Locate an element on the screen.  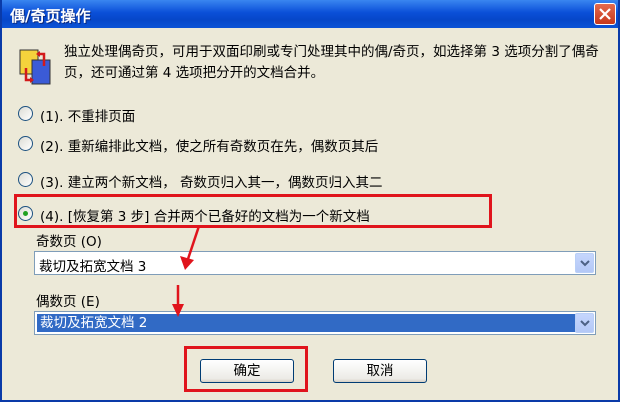
option-label: (1). 不重排页面 is located at coordinates (88, 117).